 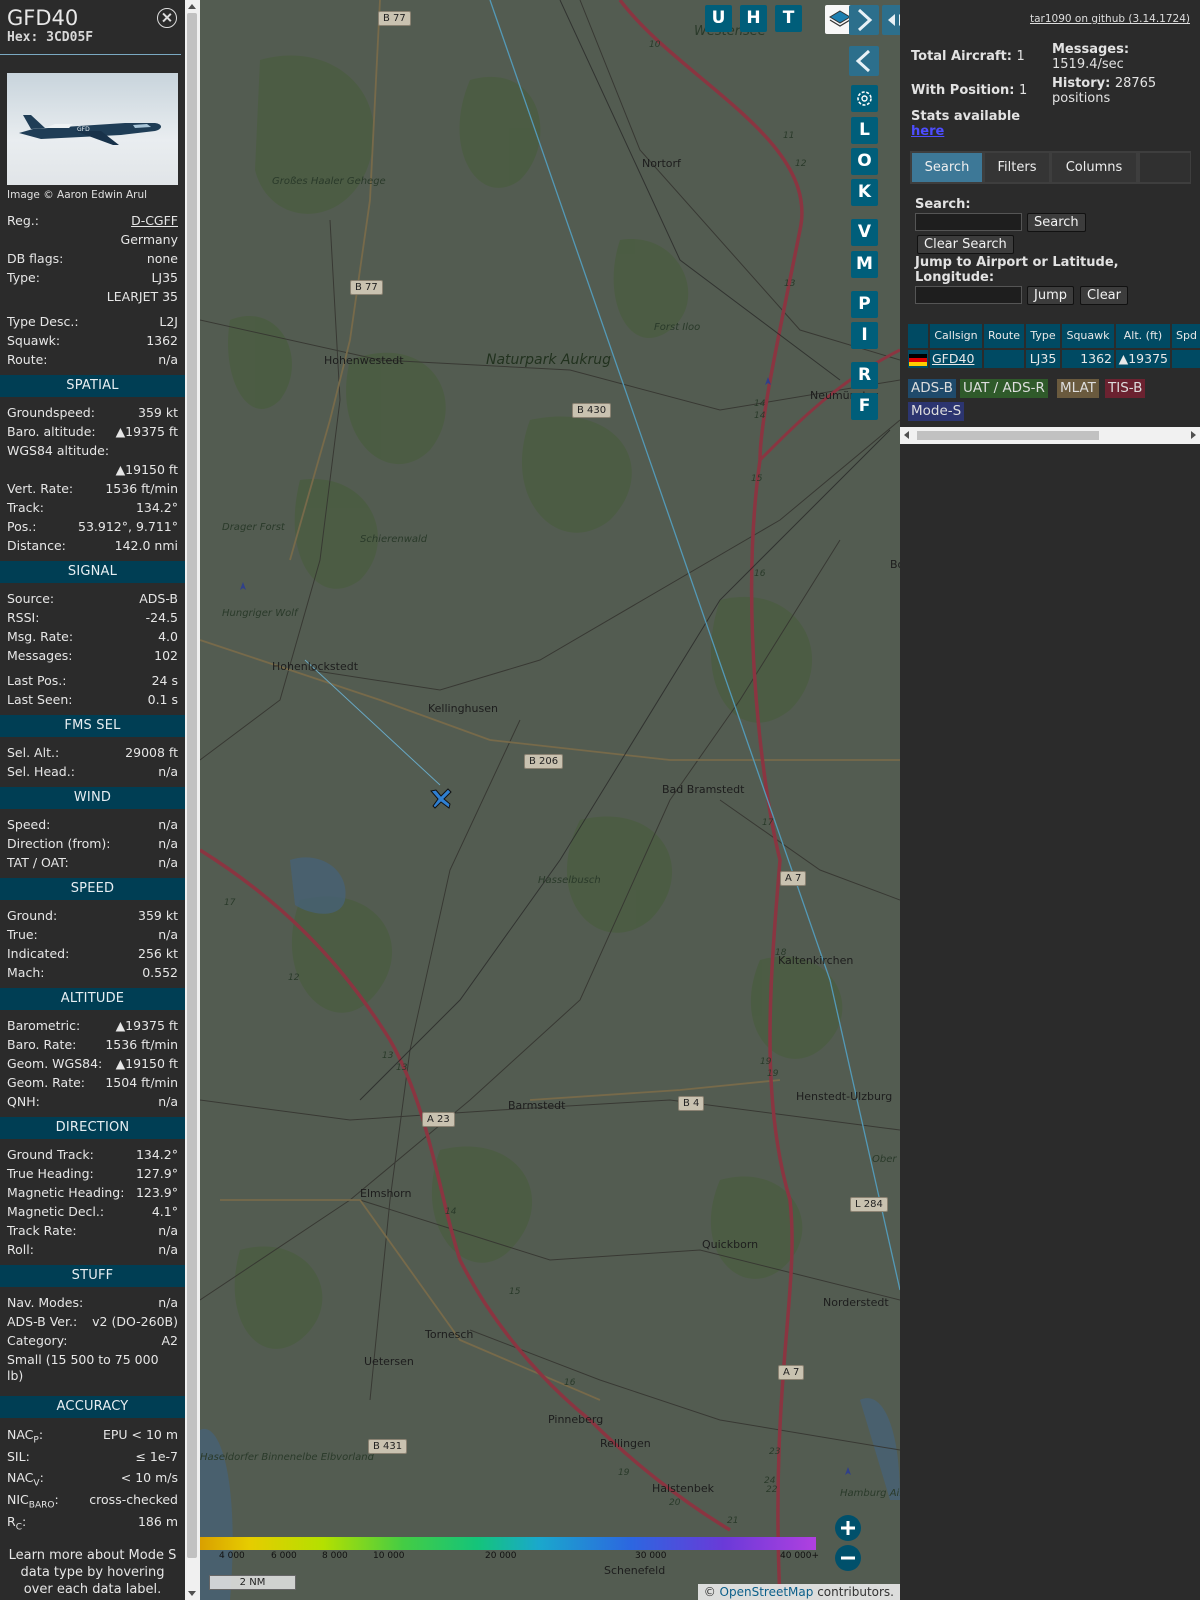 What do you see at coordinates (1088, 336) in the screenshot?
I see `column-header-squawk: Squawk` at bounding box center [1088, 336].